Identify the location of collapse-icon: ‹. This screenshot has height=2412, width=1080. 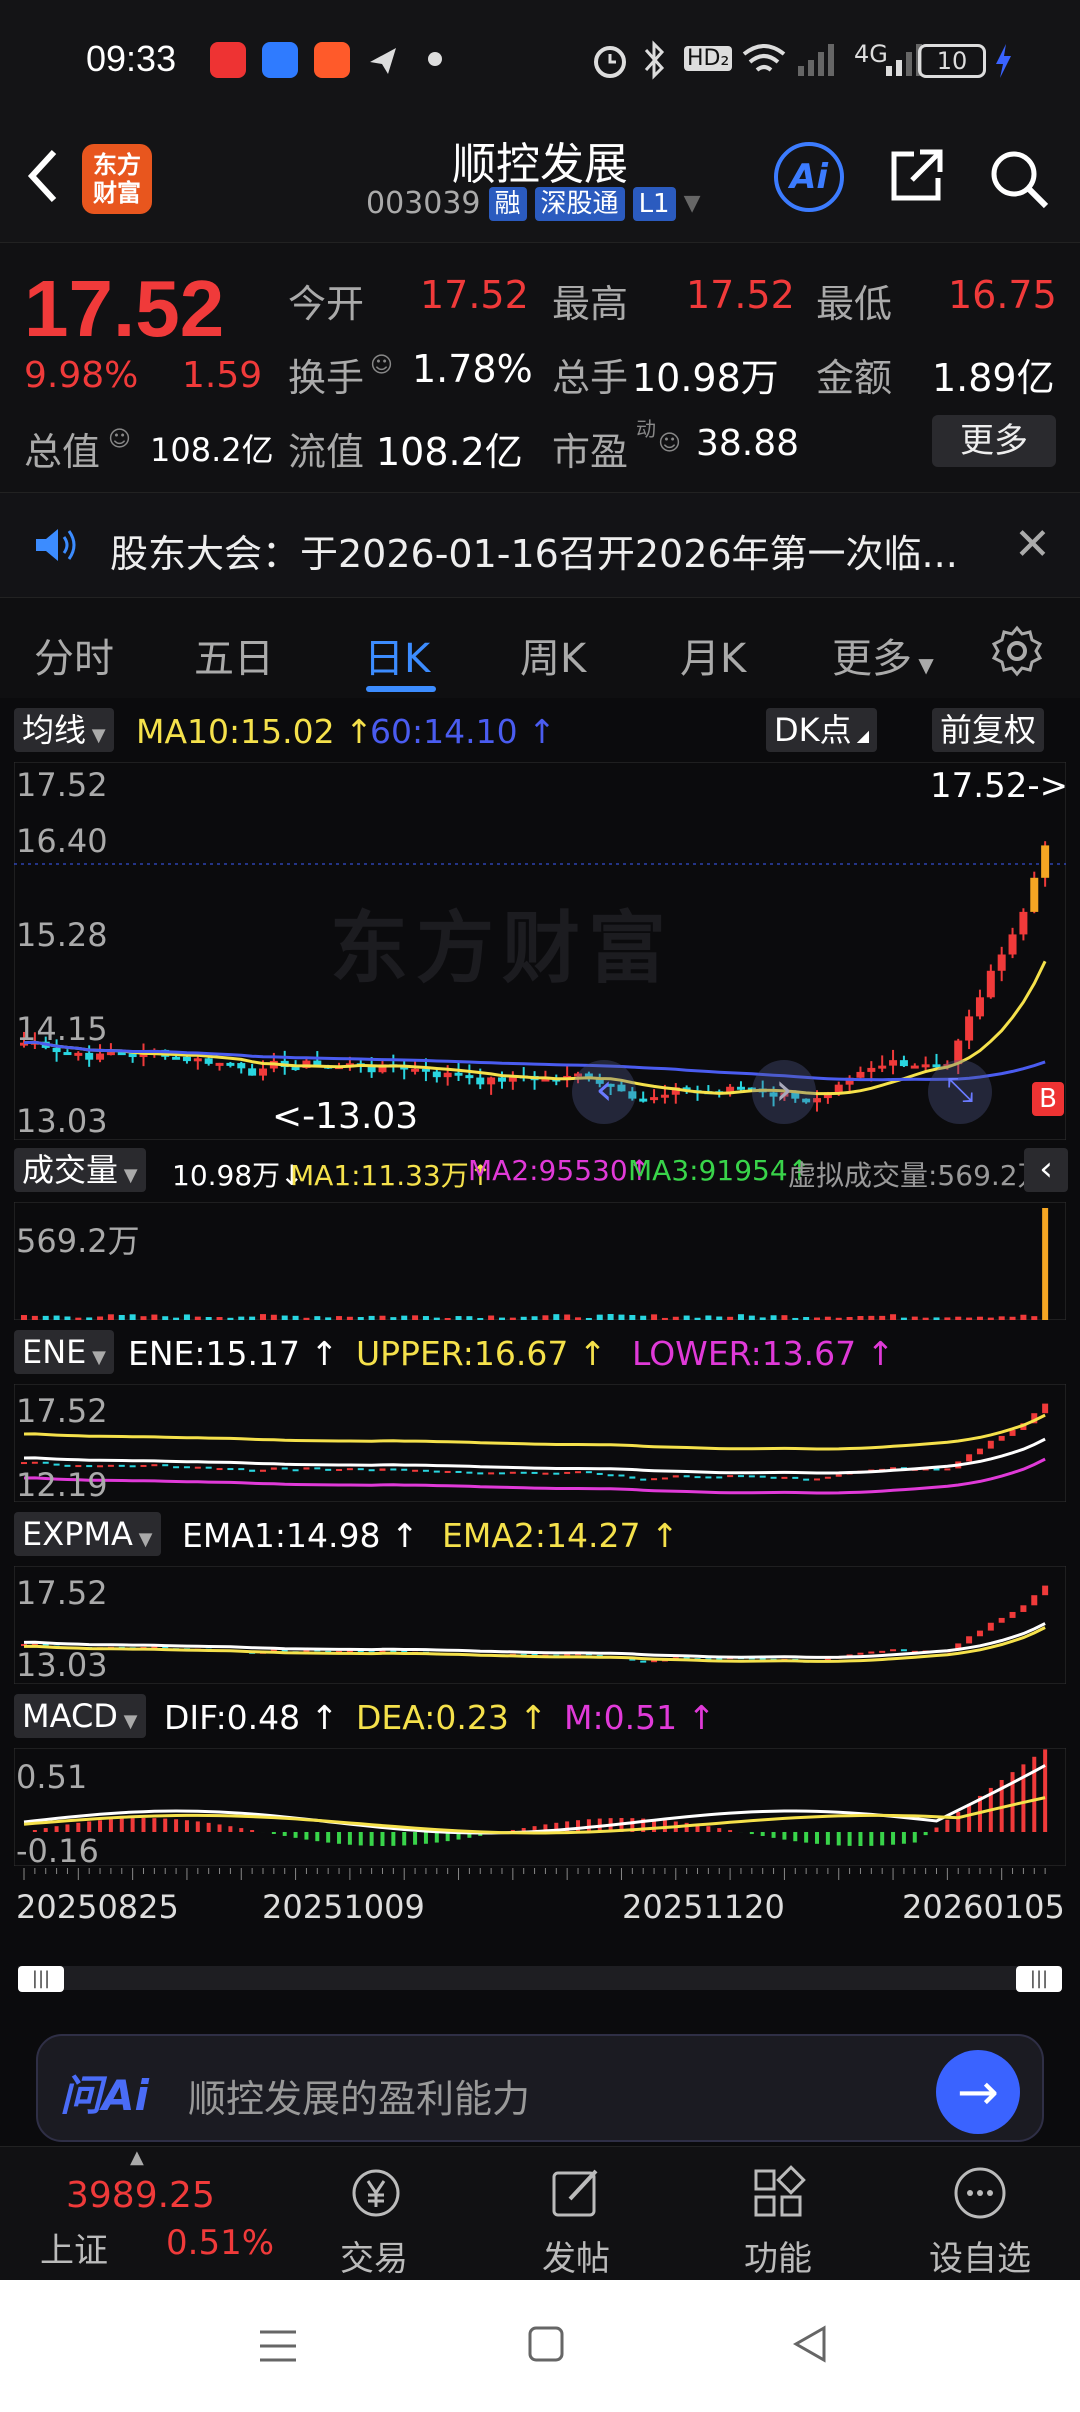
(1046, 1170).